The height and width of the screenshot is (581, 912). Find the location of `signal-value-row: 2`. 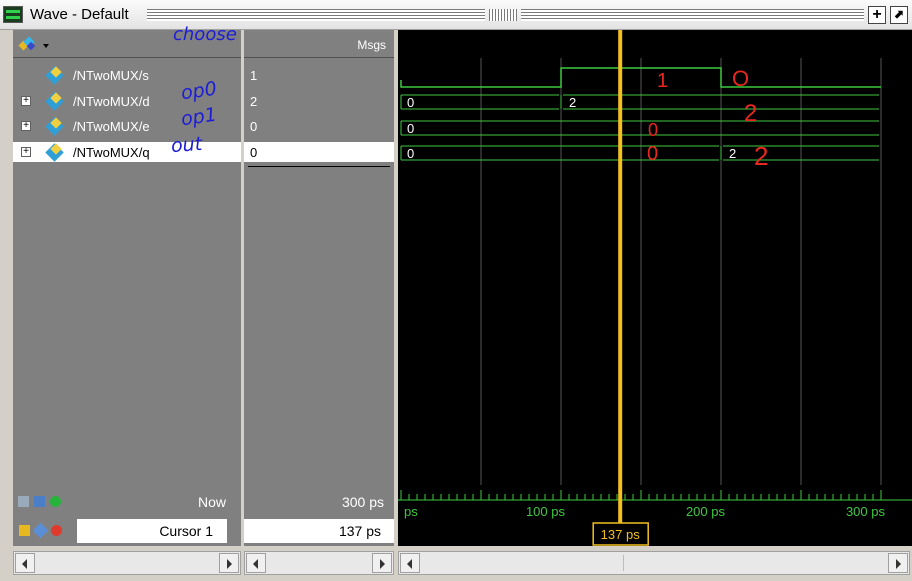

signal-value-row: 2 is located at coordinates (319, 101).